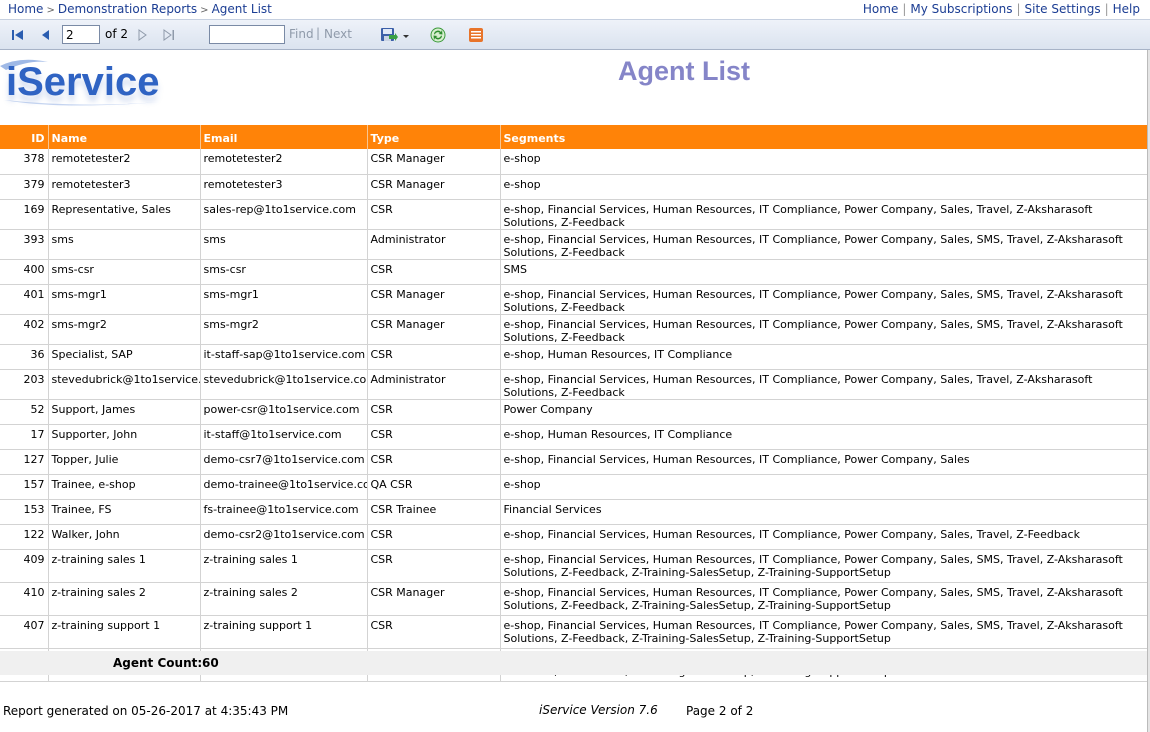 The image size is (1150, 732). What do you see at coordinates (284, 384) in the screenshot?
I see `cell-email: stevedubrick@1to1service.com` at bounding box center [284, 384].